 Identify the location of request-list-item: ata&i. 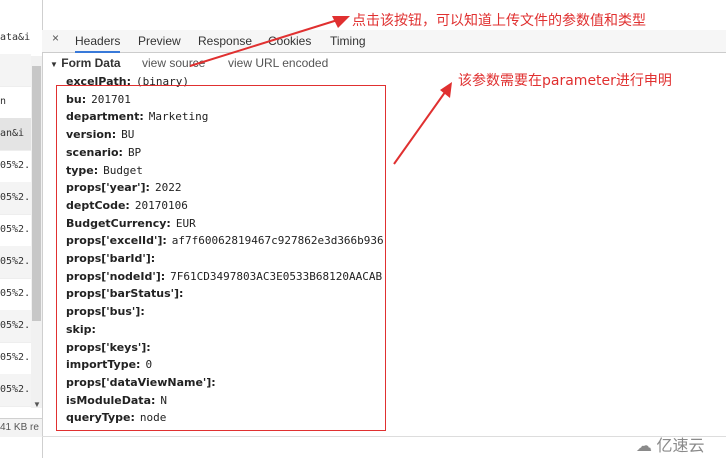
(15, 38).